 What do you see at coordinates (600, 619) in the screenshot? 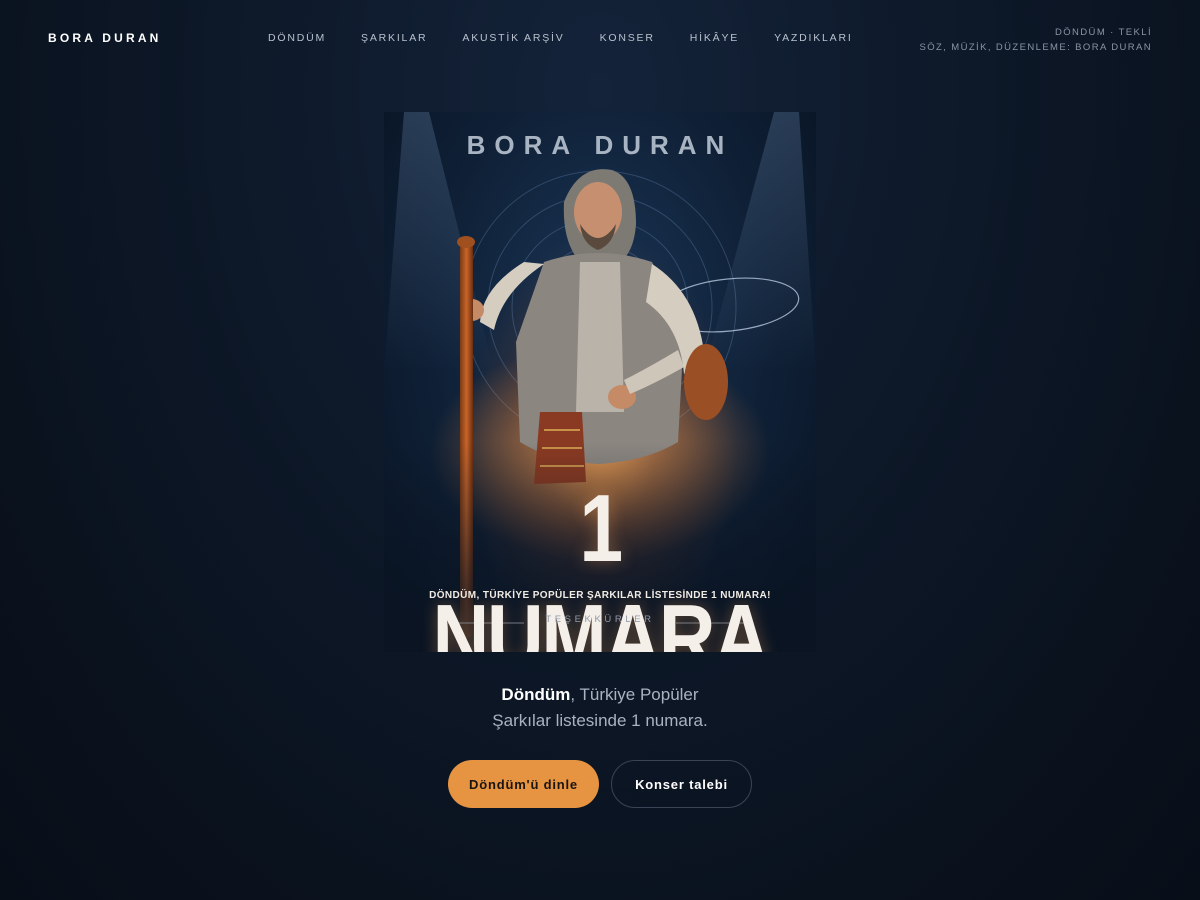
I see `poster-thanks: TEŞEKKÜRLER` at bounding box center [600, 619].